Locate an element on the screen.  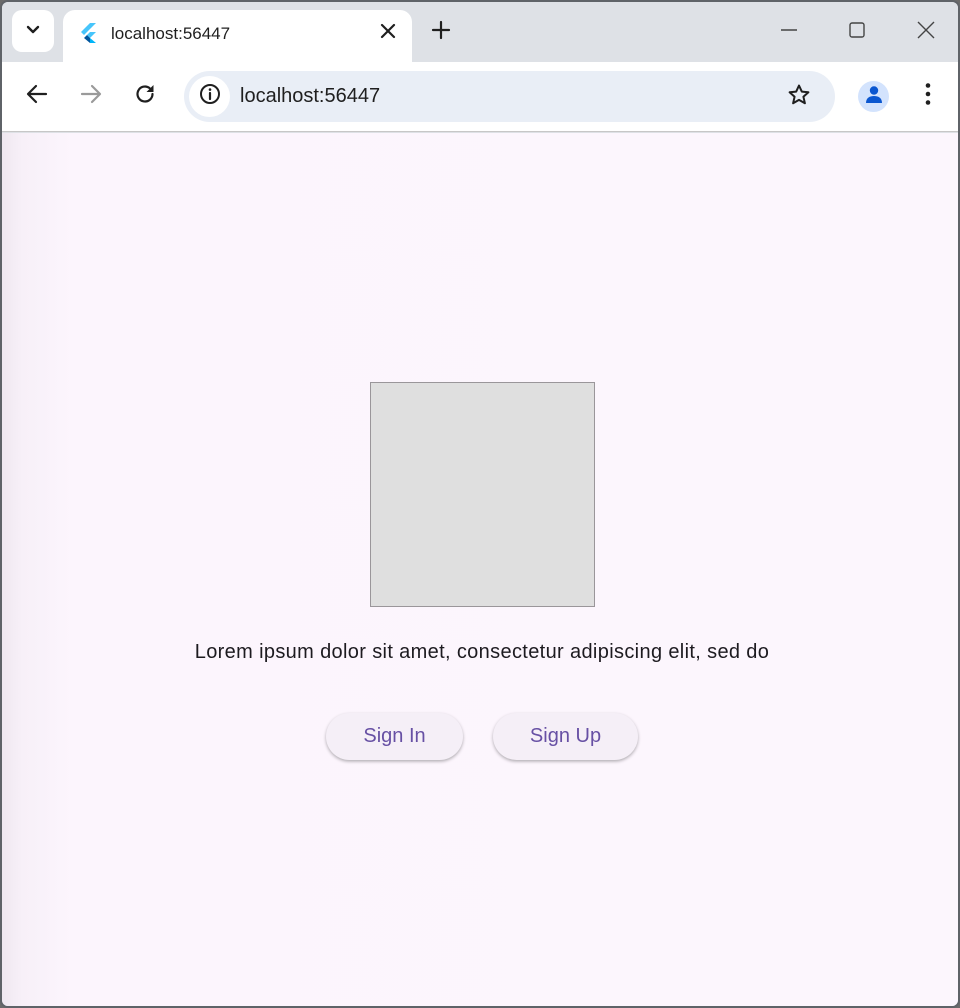
site-info-button is located at coordinates (209, 96).